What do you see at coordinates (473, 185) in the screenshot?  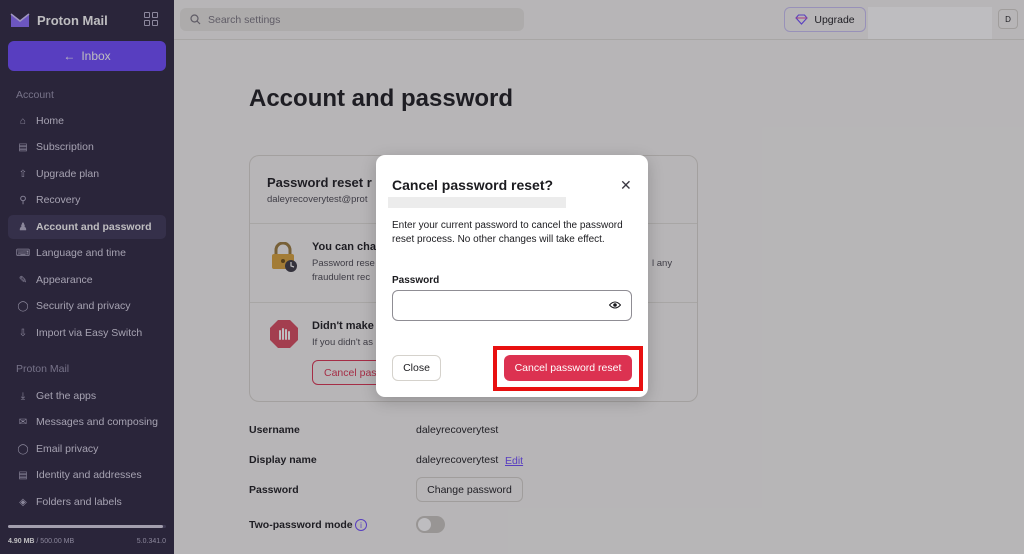 I see `modal-title: Cancel password reset?` at bounding box center [473, 185].